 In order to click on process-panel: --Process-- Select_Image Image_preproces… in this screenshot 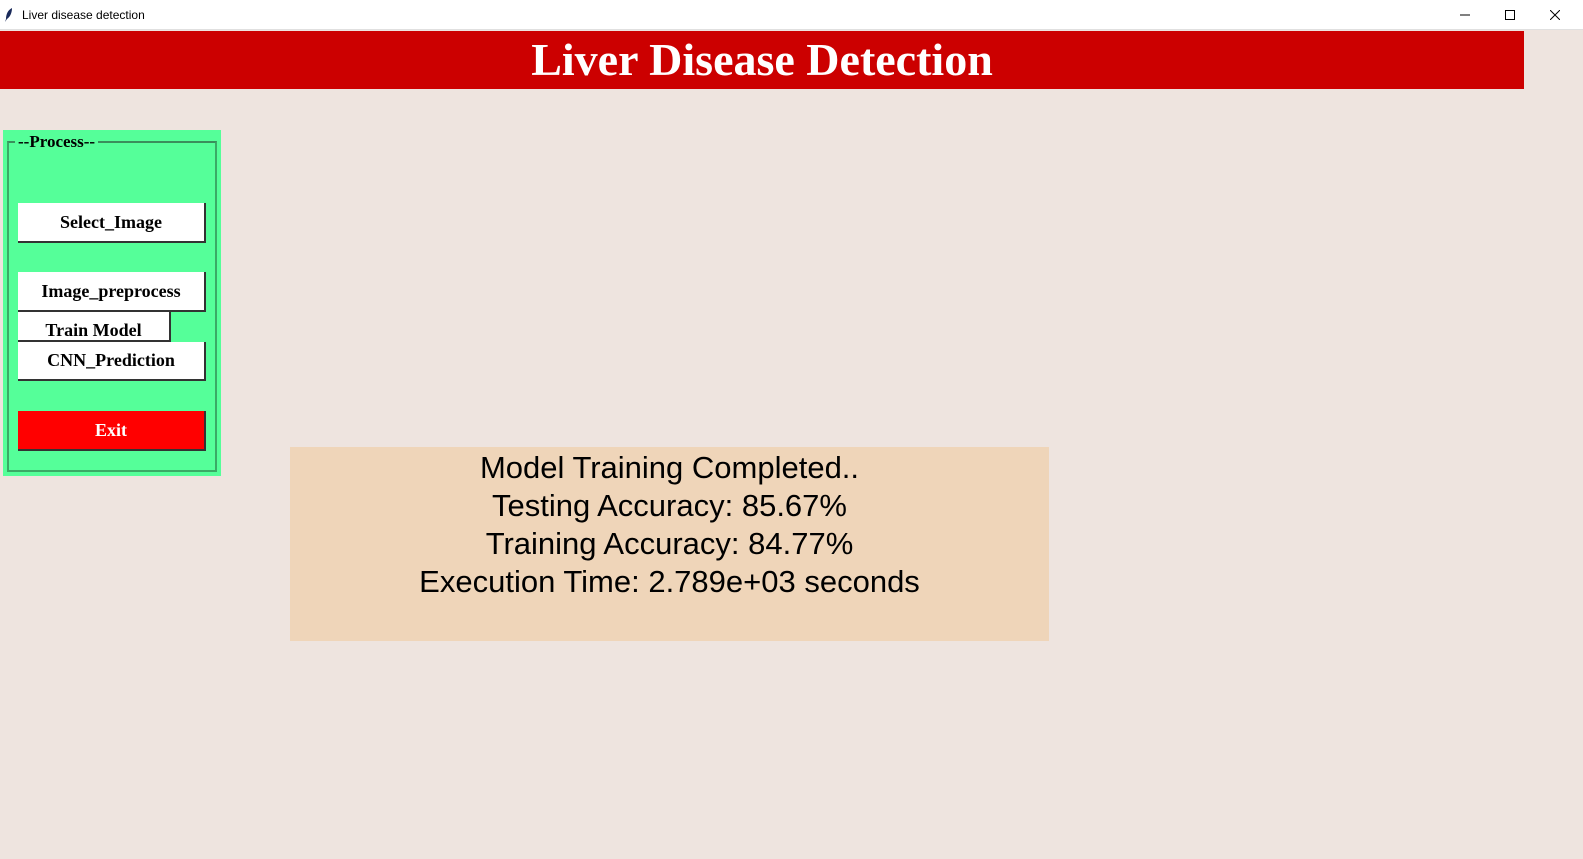, I will do `click(112, 303)`.